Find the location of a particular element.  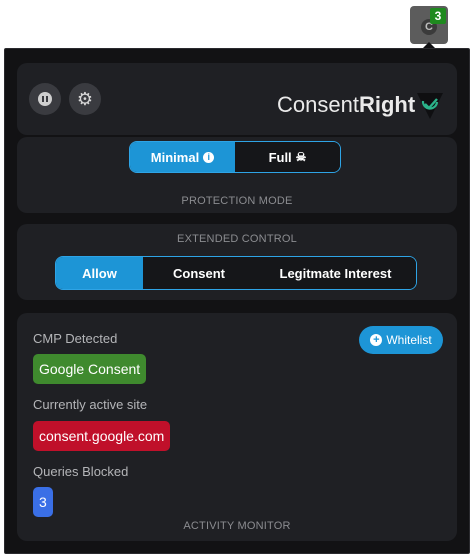

brand-name: ConsentRight is located at coordinates (346, 105).